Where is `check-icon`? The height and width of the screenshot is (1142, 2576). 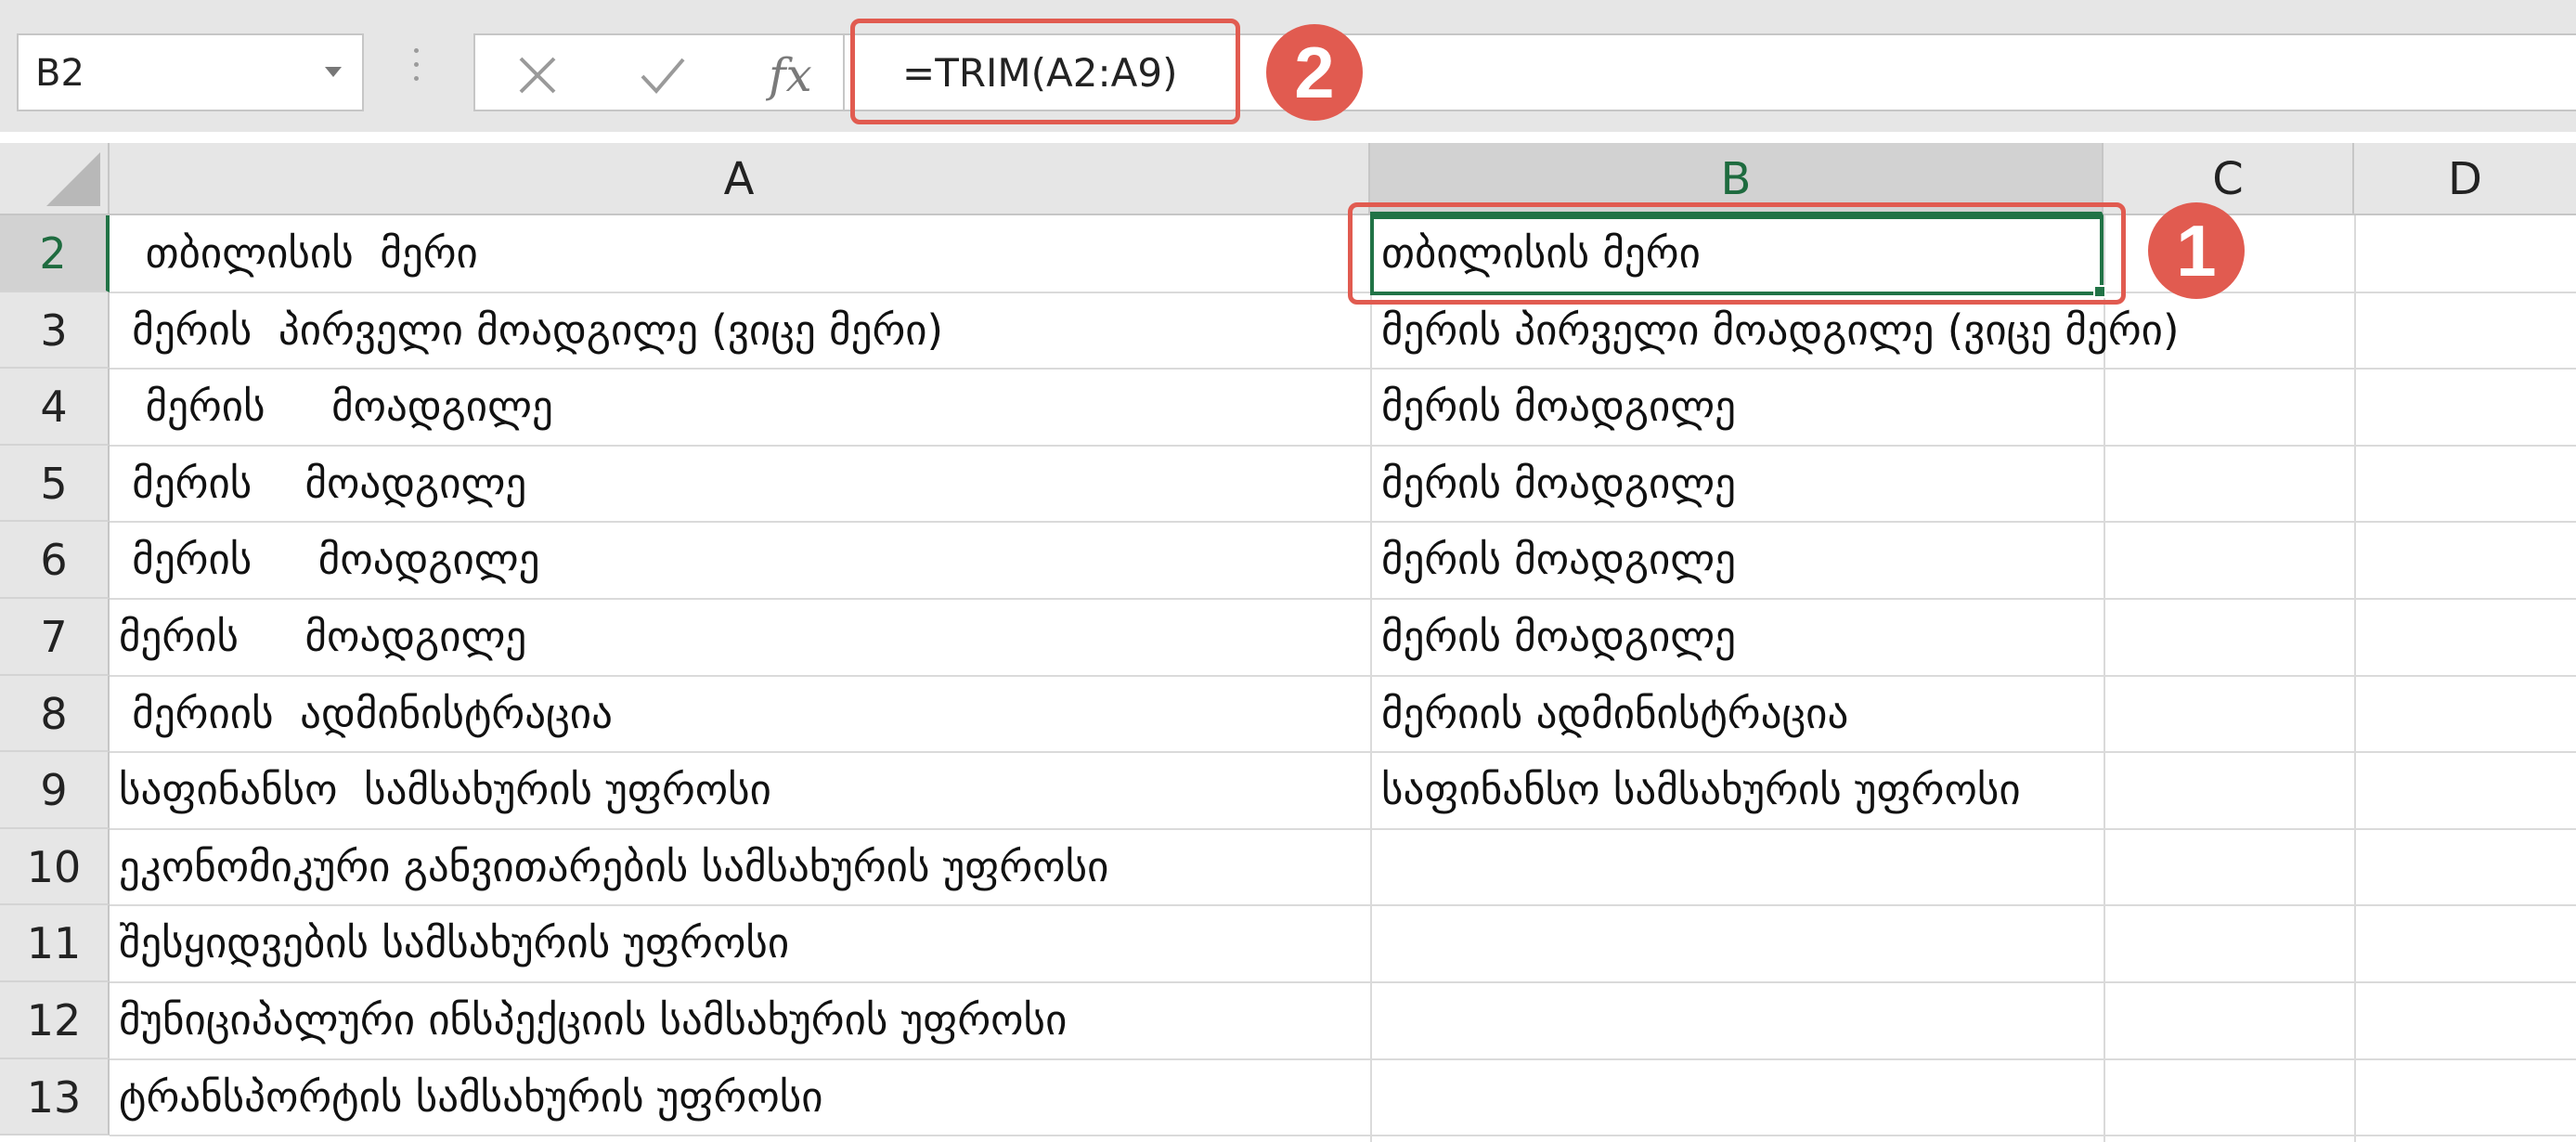 check-icon is located at coordinates (663, 75).